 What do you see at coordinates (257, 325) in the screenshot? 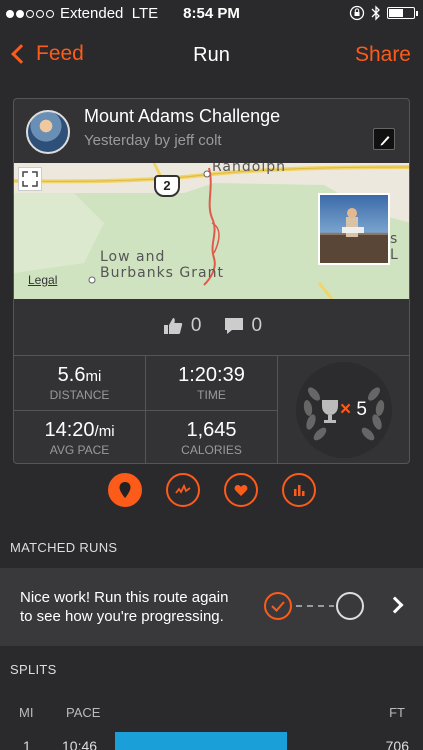
I see `comments-count: 0` at bounding box center [257, 325].